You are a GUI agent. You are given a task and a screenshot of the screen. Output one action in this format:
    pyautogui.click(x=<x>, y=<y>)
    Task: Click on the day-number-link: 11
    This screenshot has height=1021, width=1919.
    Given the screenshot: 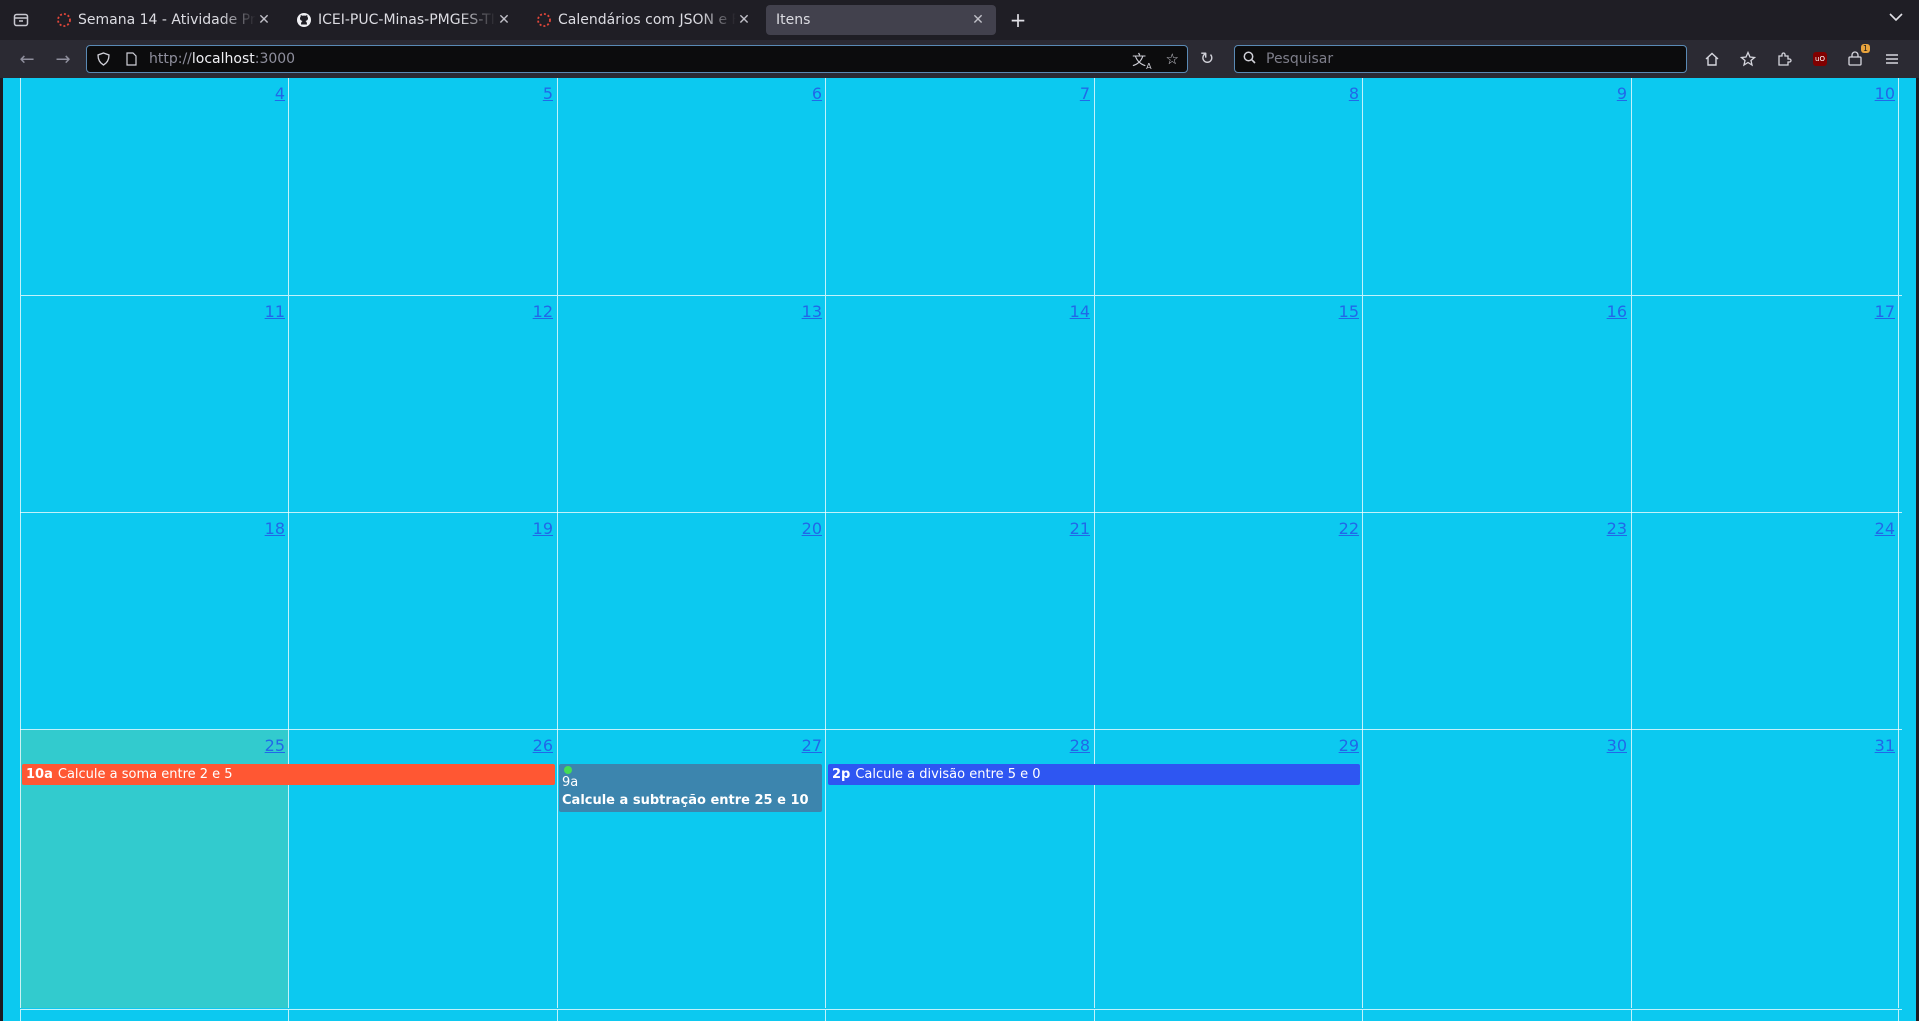 What is the action you would take?
    pyautogui.click(x=275, y=311)
    